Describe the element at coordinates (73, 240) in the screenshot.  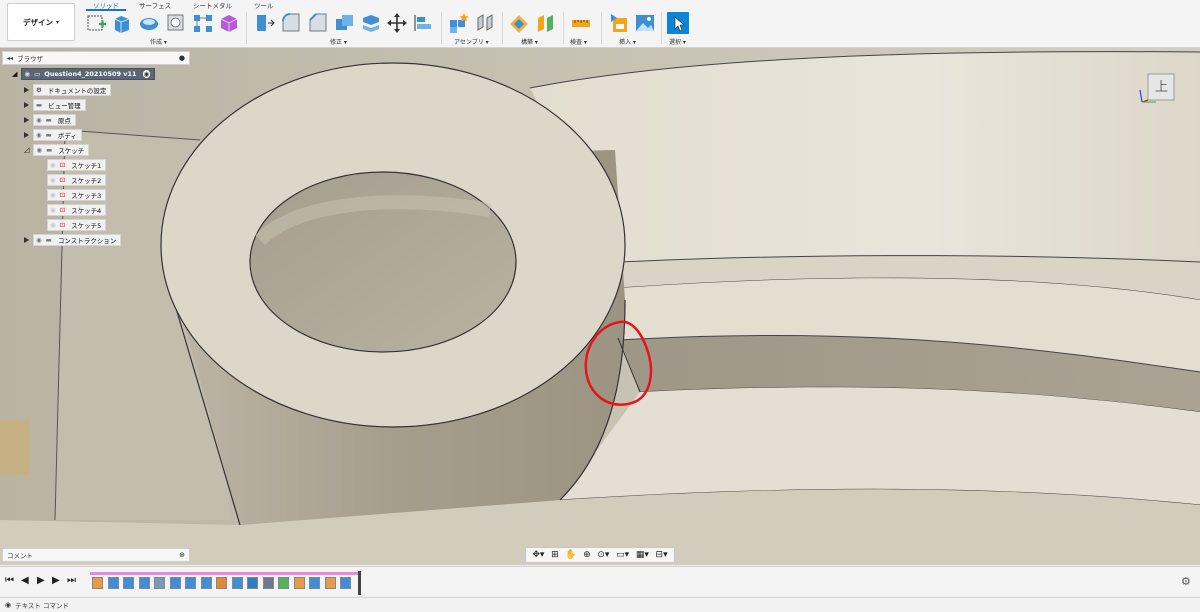
I see `tree-item-construction: ◉ ▬ コンストラクション` at that location.